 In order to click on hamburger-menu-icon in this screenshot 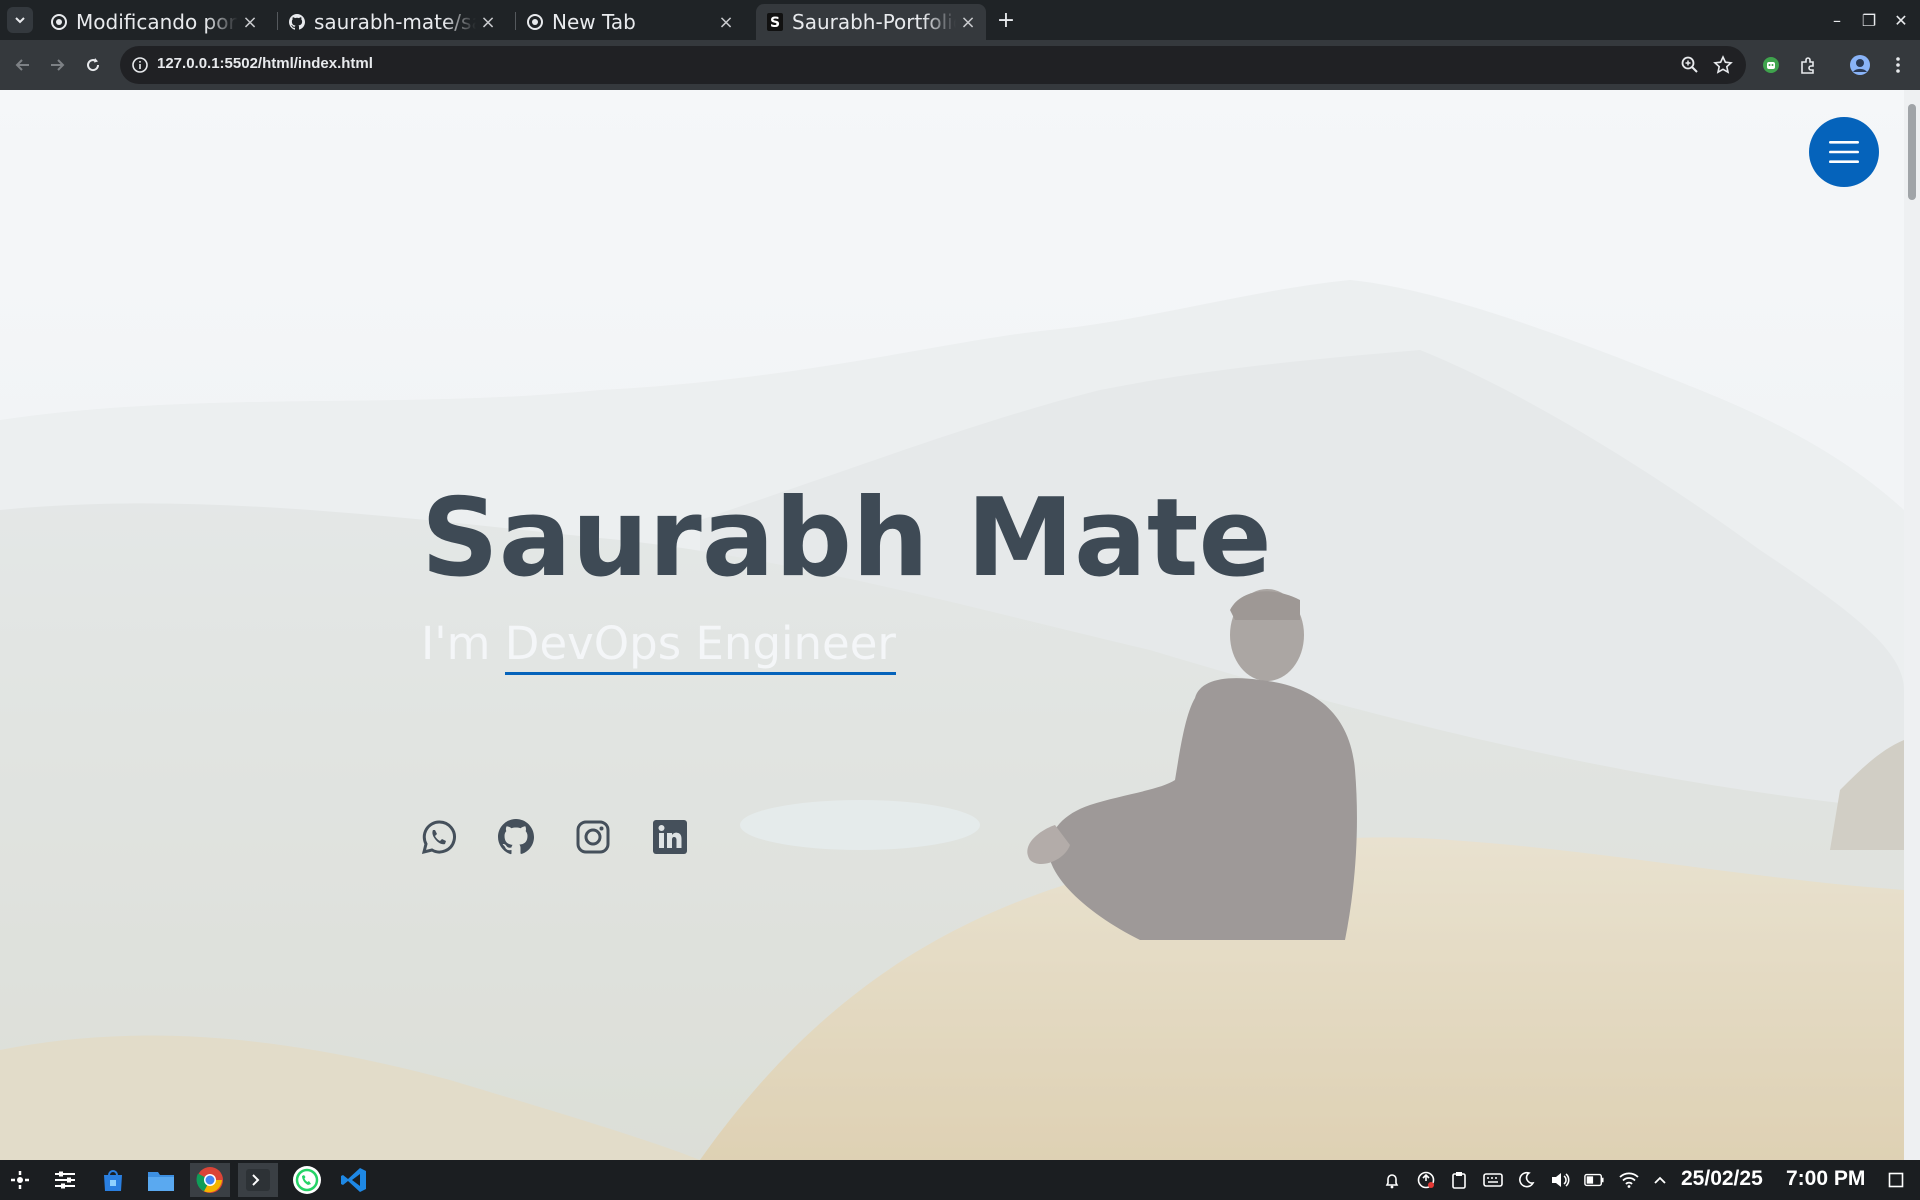, I will do `click(1844, 152)`.